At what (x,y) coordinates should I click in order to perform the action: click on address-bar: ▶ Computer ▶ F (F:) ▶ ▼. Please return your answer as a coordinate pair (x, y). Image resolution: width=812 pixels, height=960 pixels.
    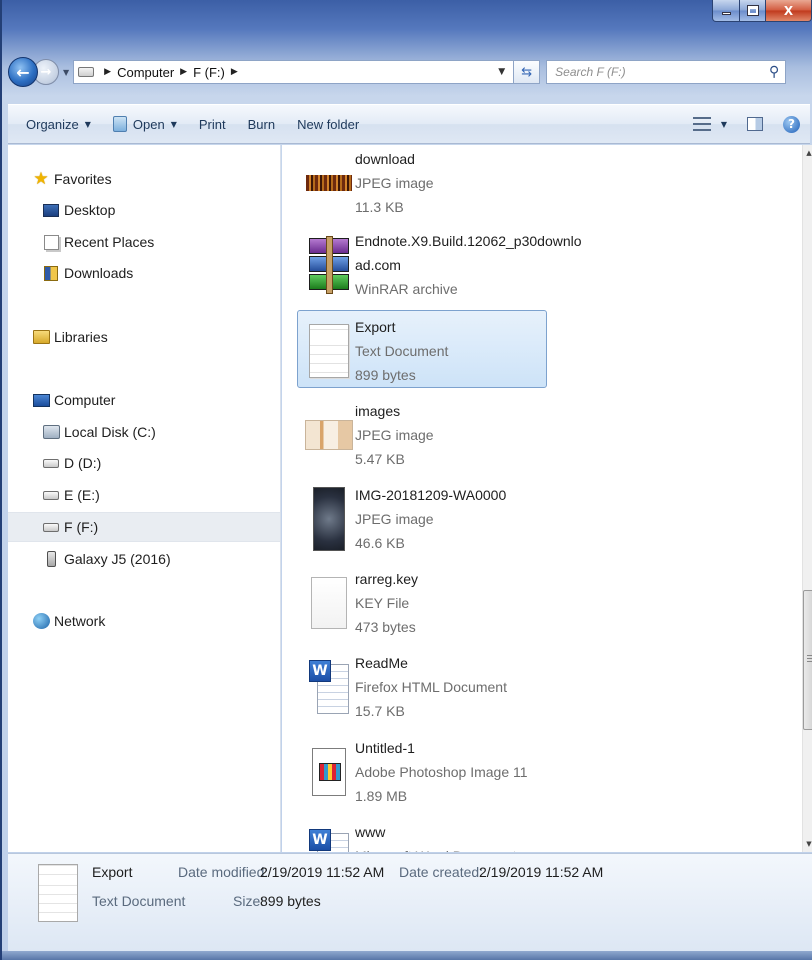
    Looking at the image, I should click on (294, 72).